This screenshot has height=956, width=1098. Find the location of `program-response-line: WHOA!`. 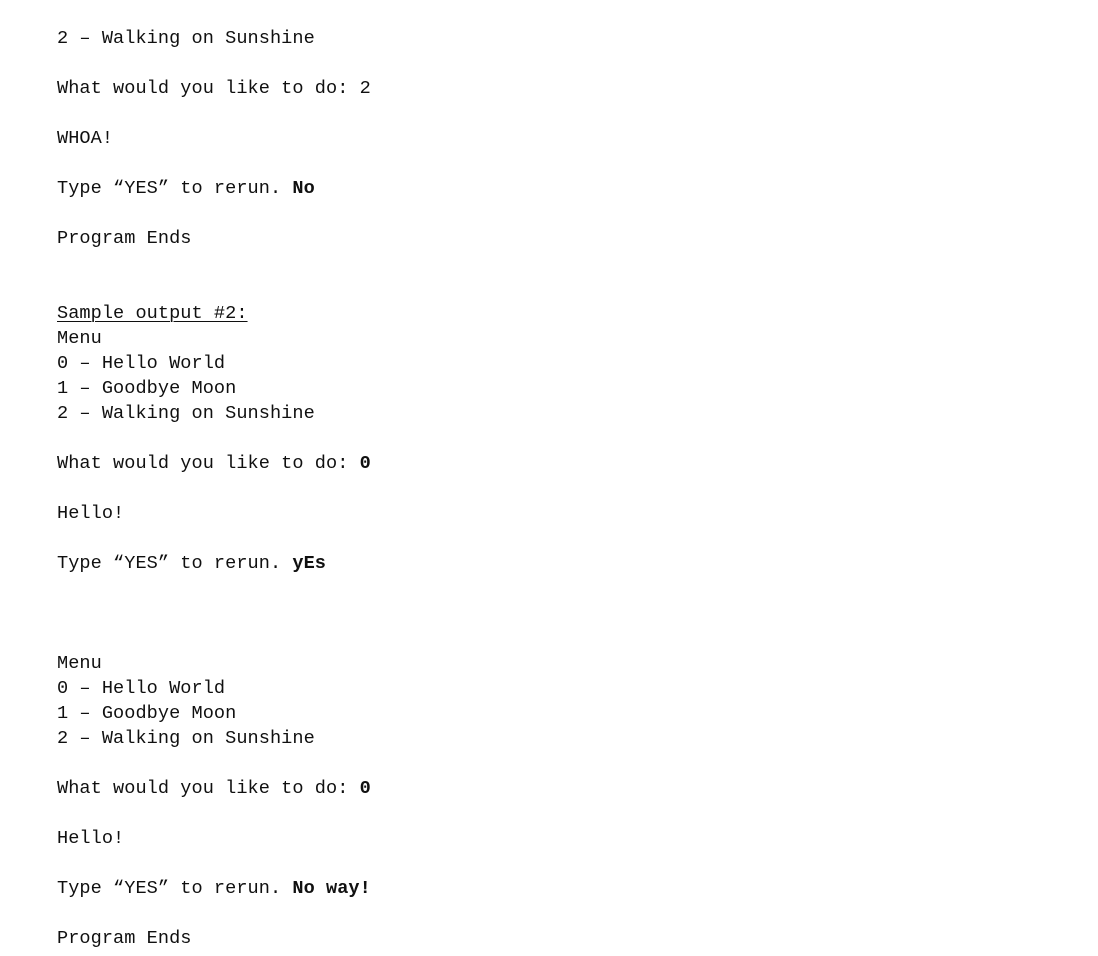

program-response-line: WHOA! is located at coordinates (85, 138).